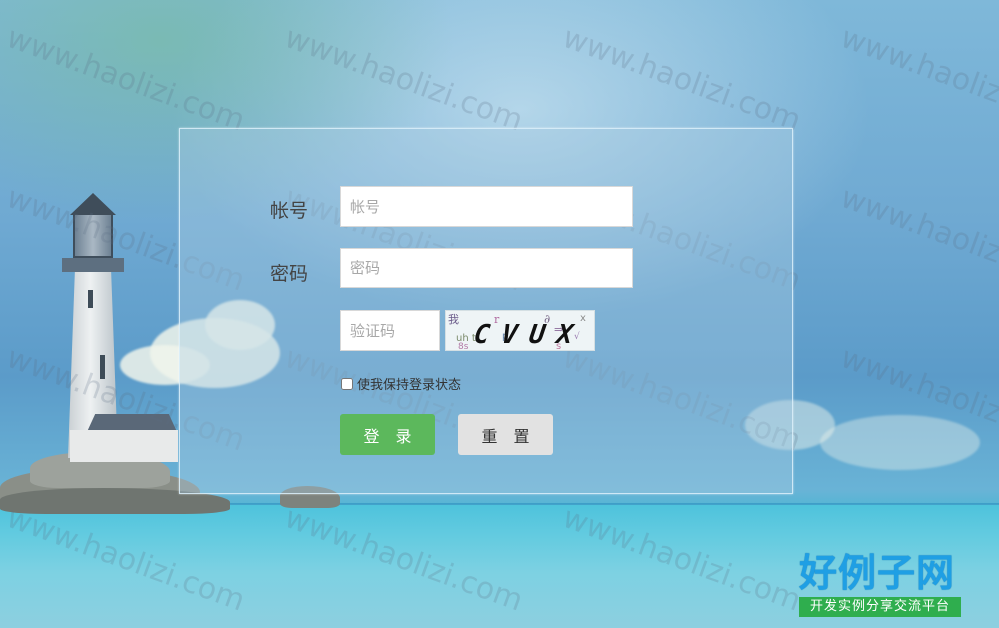 Image resolution: width=999 pixels, height=628 pixels. I want to click on remember-label: 使我保持登录状态, so click(409, 385).